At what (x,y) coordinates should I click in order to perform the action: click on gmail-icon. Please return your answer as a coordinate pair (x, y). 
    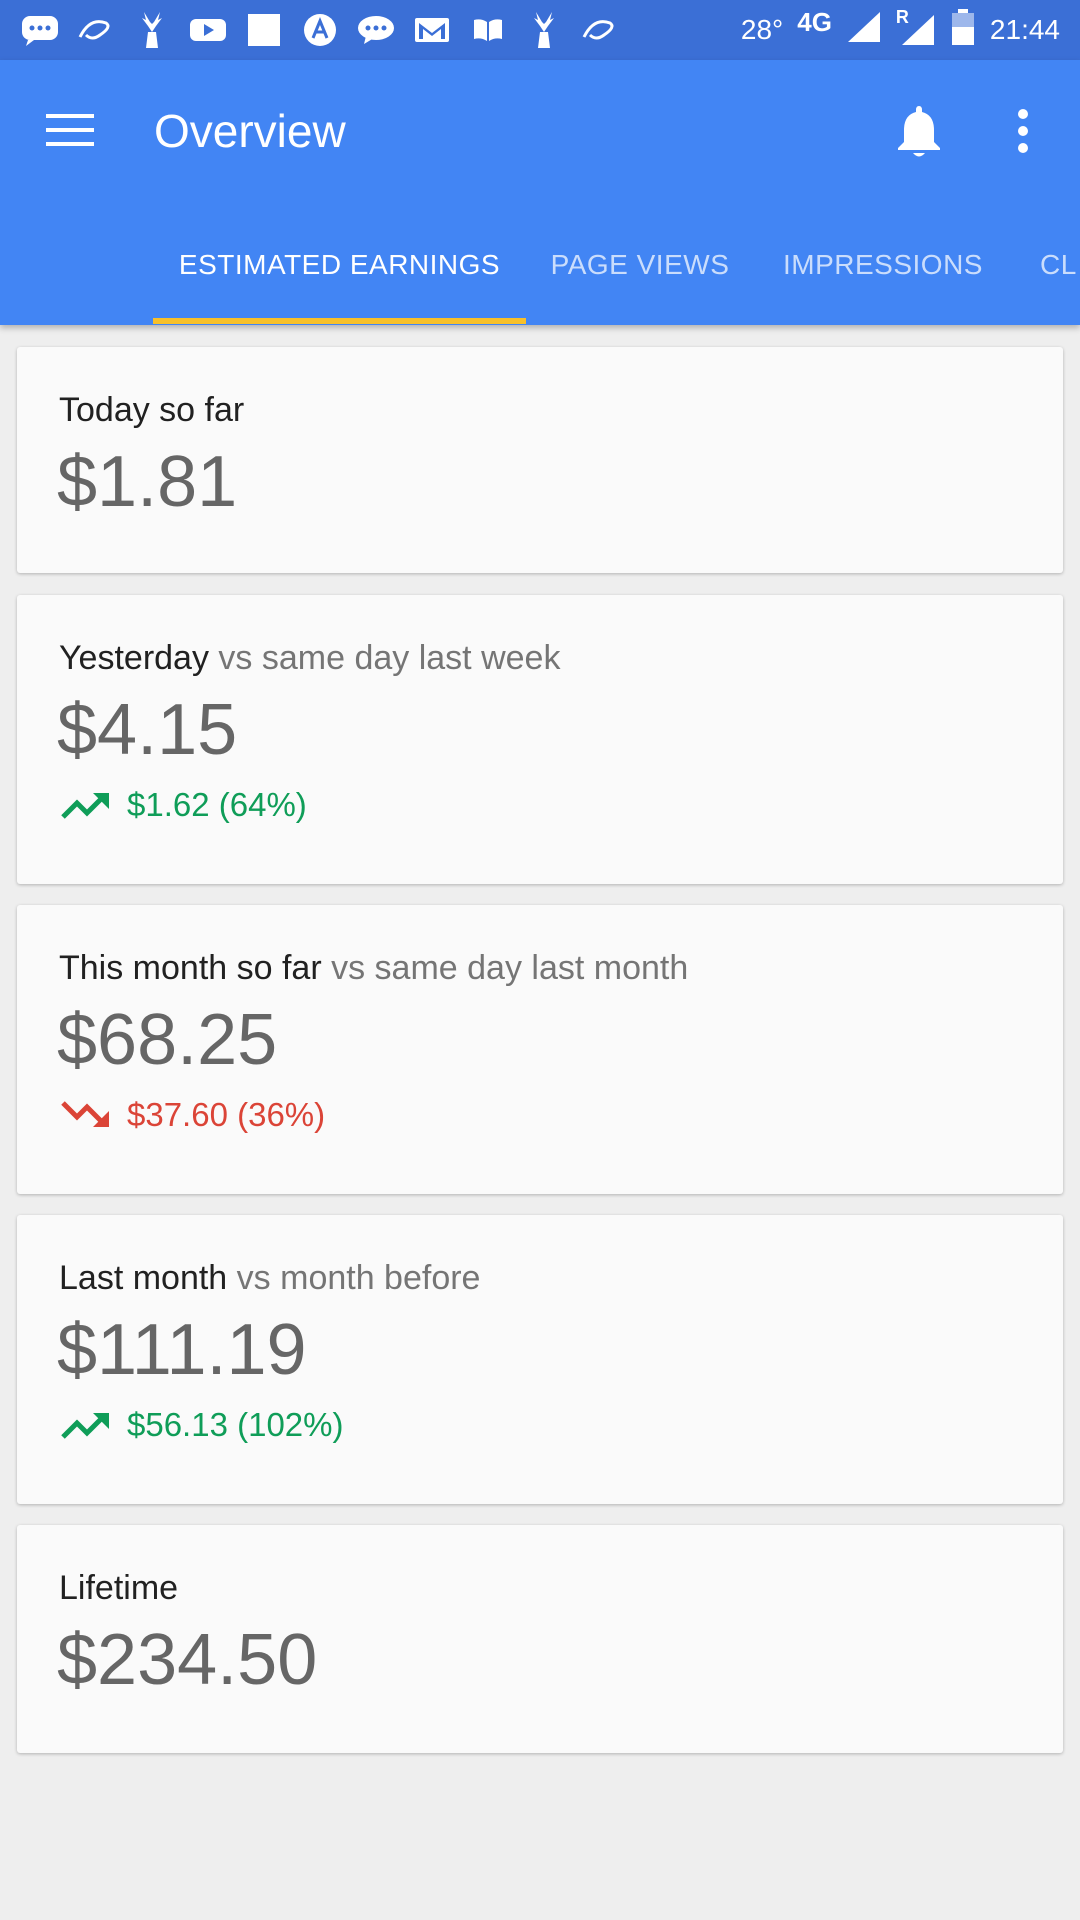
    Looking at the image, I should click on (432, 30).